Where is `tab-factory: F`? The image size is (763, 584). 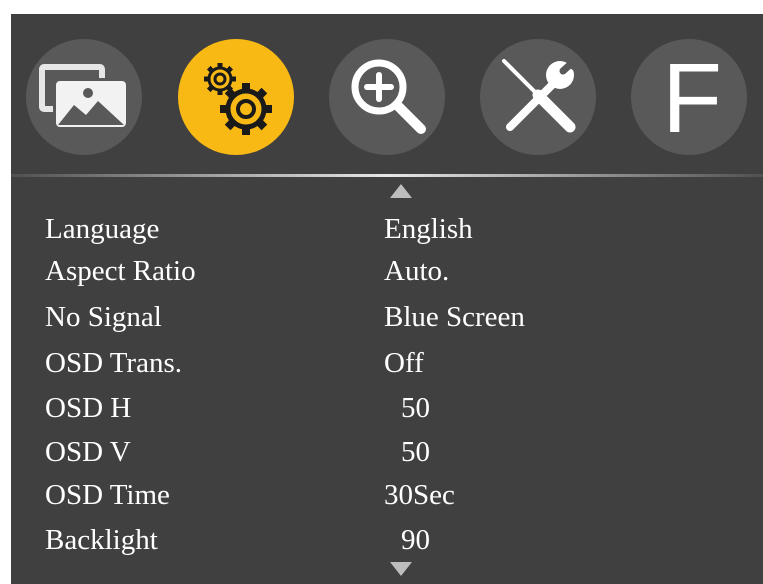
tab-factory: F is located at coordinates (689, 97).